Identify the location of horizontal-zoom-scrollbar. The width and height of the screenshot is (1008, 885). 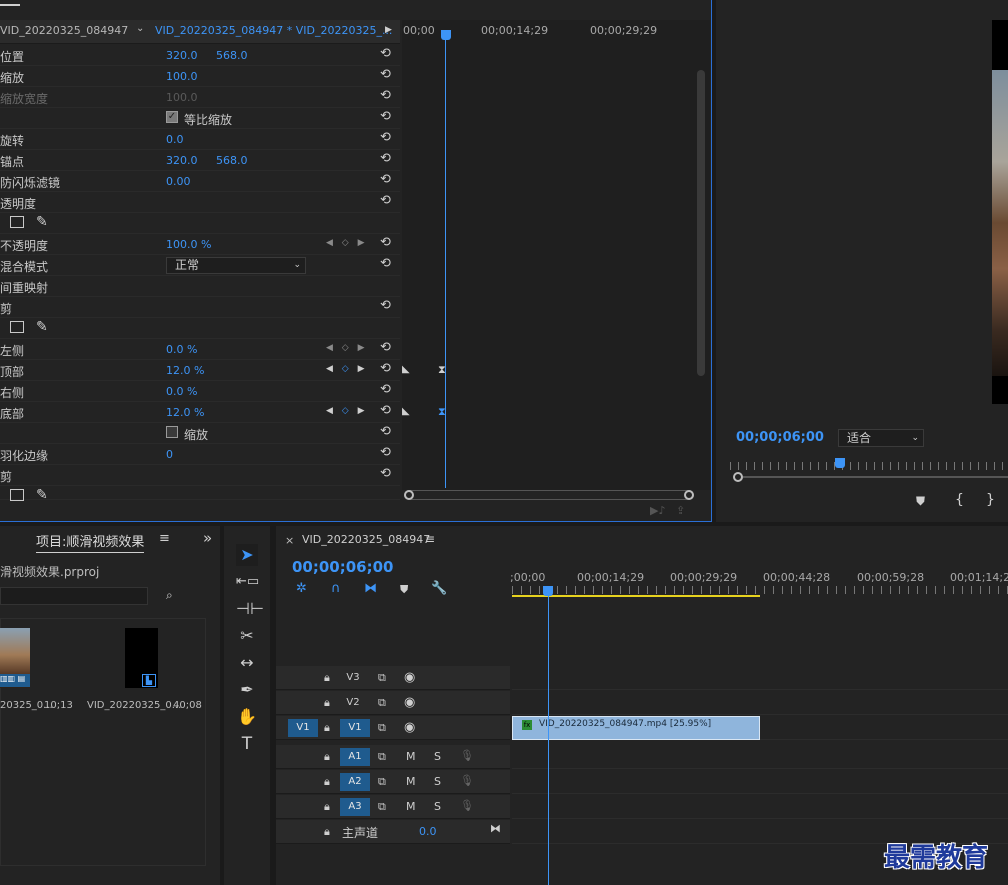
(549, 495).